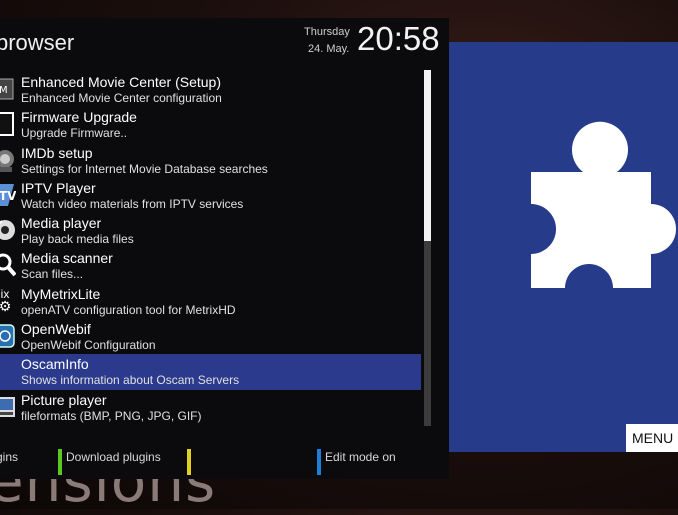 The image size is (678, 515). Describe the element at coordinates (398, 38) in the screenshot. I see `clock: 20:58` at that location.